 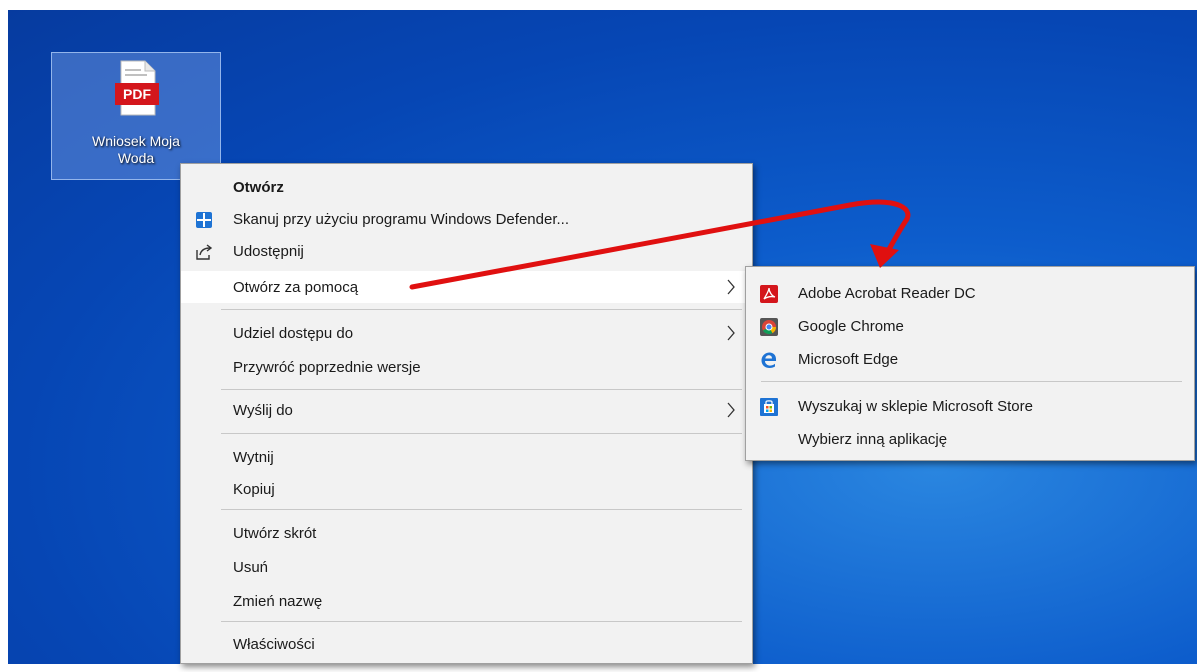 I want to click on menu-item-label: Kopiuj, so click(x=254, y=489).